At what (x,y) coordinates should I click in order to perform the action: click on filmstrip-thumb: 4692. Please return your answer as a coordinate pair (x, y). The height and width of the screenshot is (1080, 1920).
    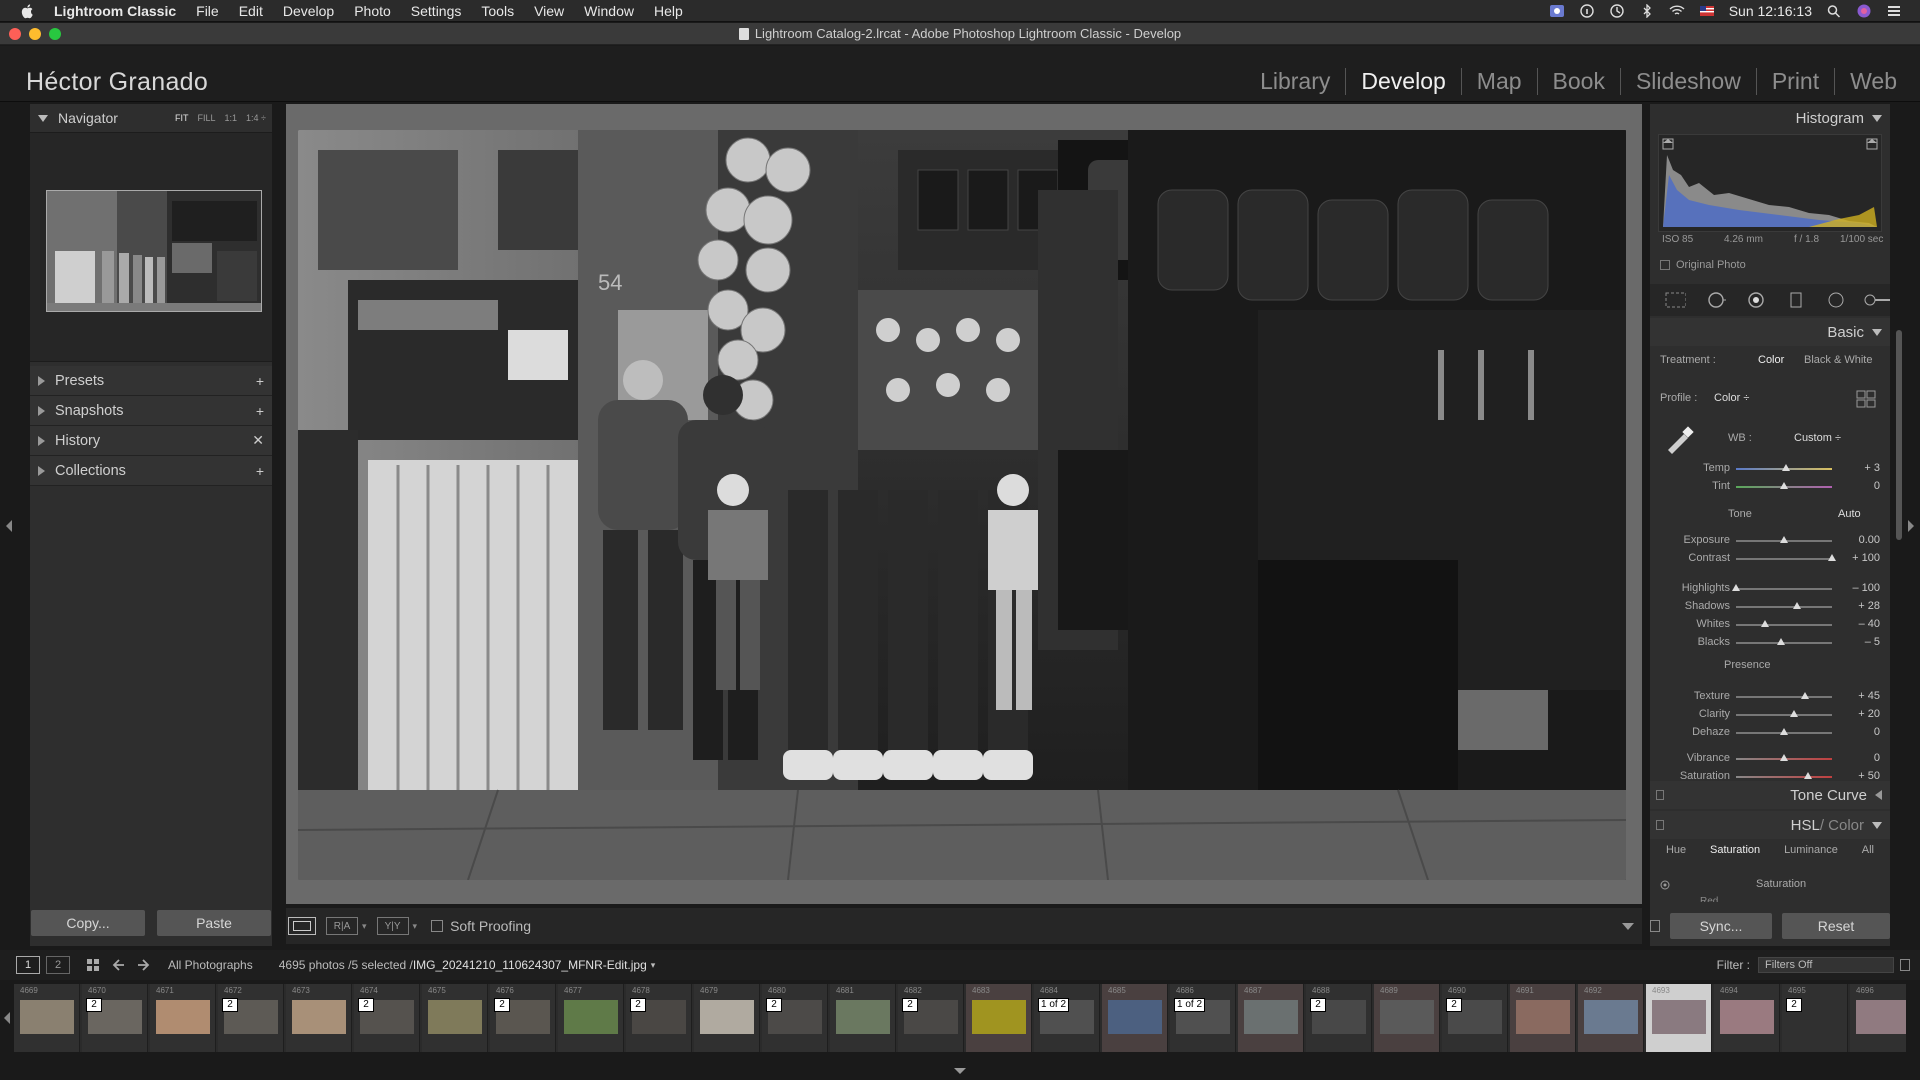
    Looking at the image, I should click on (1611, 1018).